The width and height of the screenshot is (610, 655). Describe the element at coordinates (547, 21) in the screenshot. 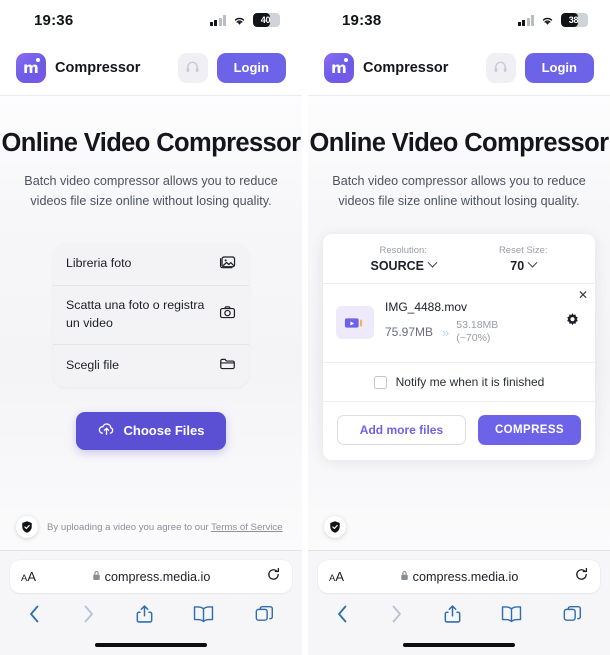

I see `wifi-icon` at that location.